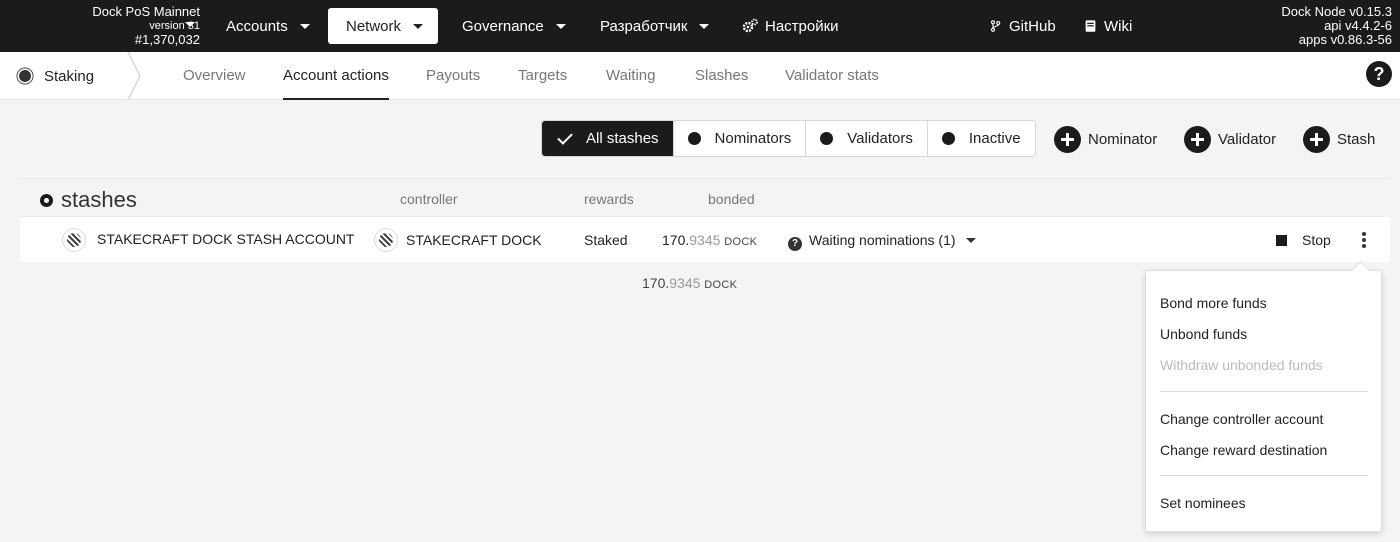 The image size is (1400, 542). I want to click on nav-developer-label: Разработчик, so click(644, 26).